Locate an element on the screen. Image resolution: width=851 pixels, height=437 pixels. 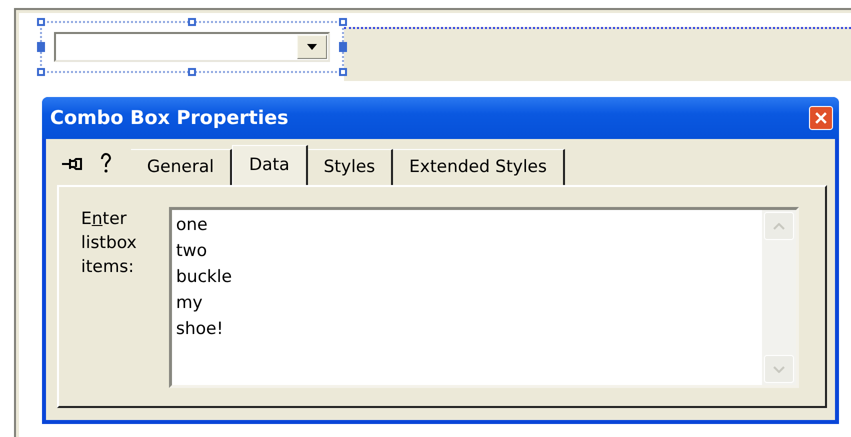
list-item-text: buckle is located at coordinates (204, 277).